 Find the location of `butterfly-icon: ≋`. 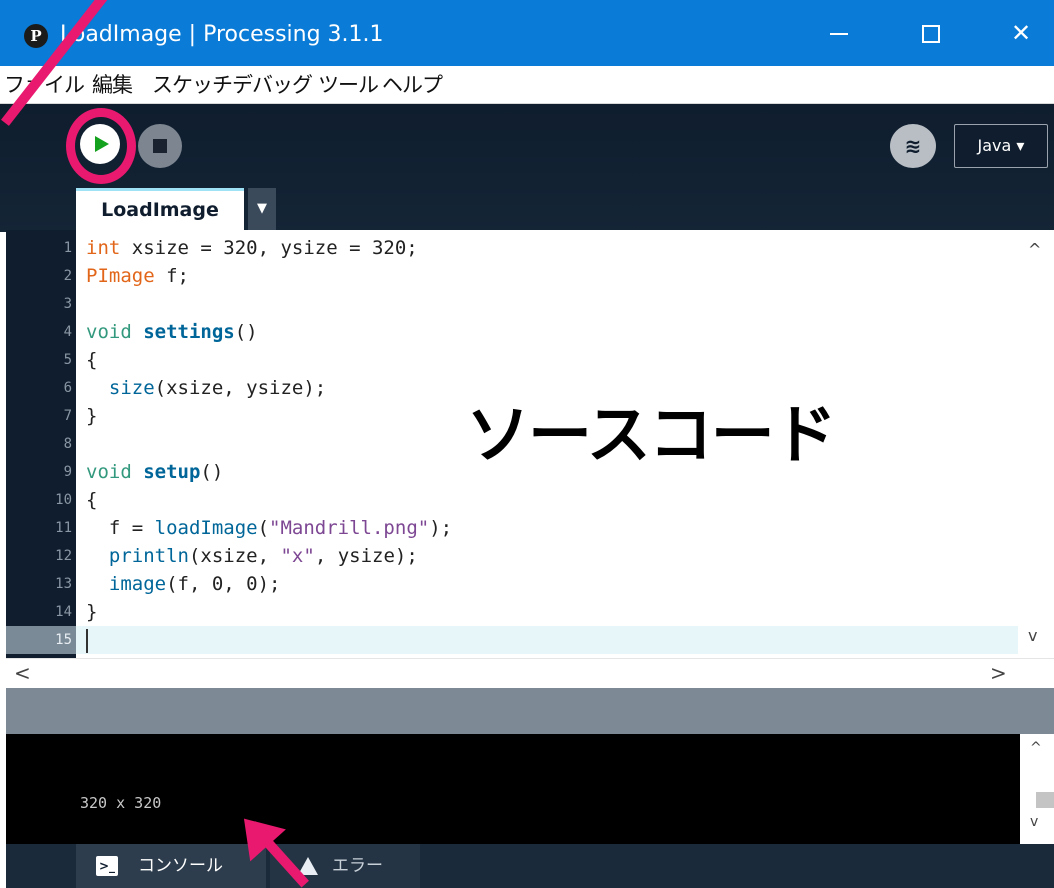

butterfly-icon: ≋ is located at coordinates (913, 146).